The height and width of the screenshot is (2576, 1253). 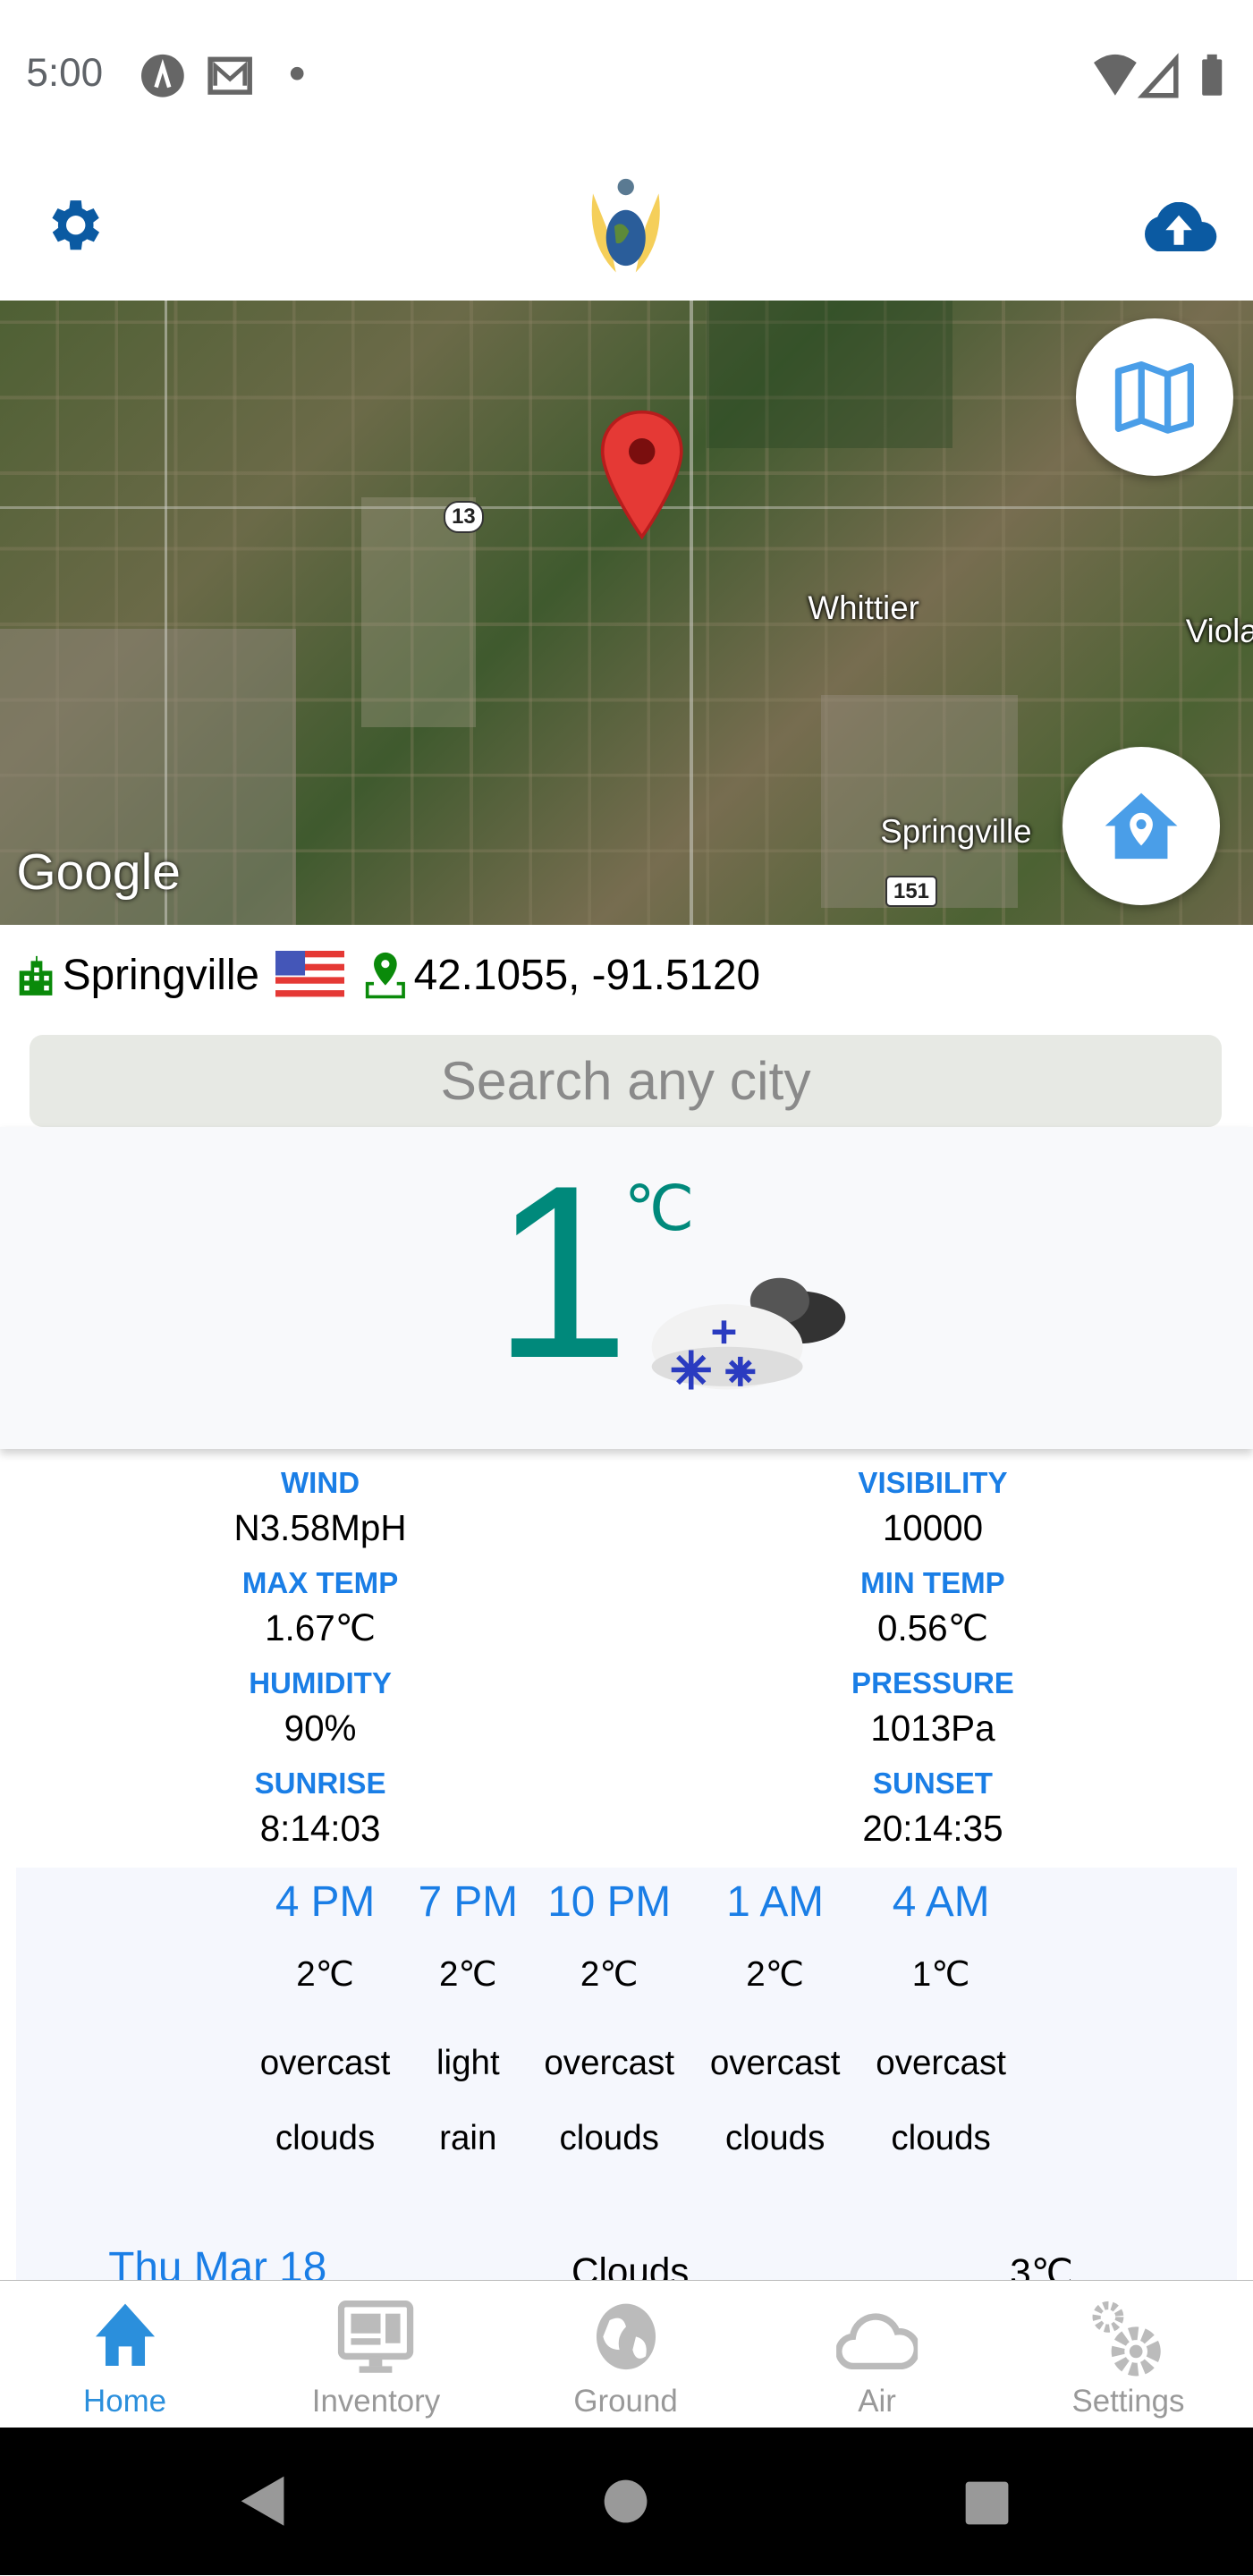 I want to click on detail-min-temp: MIN TEMP 0.56℃, so click(x=932, y=1607).